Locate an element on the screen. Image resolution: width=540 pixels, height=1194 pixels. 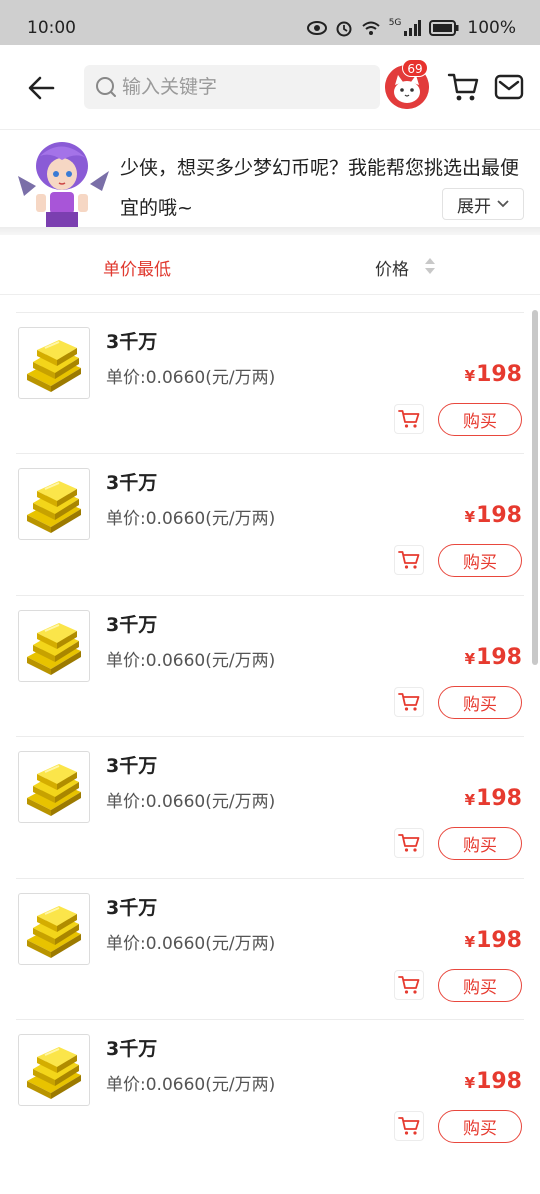
chevron-down-icon is located at coordinates (503, 204).